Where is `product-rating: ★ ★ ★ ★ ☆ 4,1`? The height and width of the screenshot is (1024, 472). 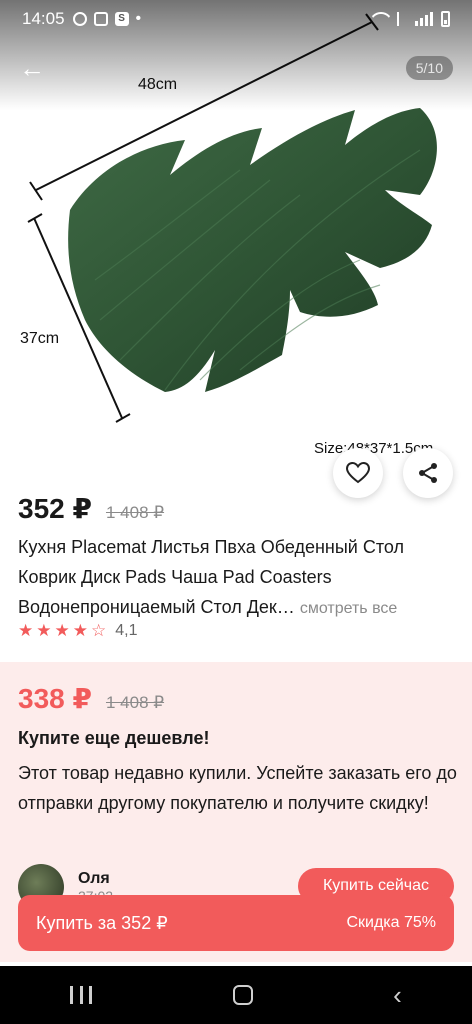 product-rating: ★ ★ ★ ★ ☆ 4,1 is located at coordinates (78, 631).